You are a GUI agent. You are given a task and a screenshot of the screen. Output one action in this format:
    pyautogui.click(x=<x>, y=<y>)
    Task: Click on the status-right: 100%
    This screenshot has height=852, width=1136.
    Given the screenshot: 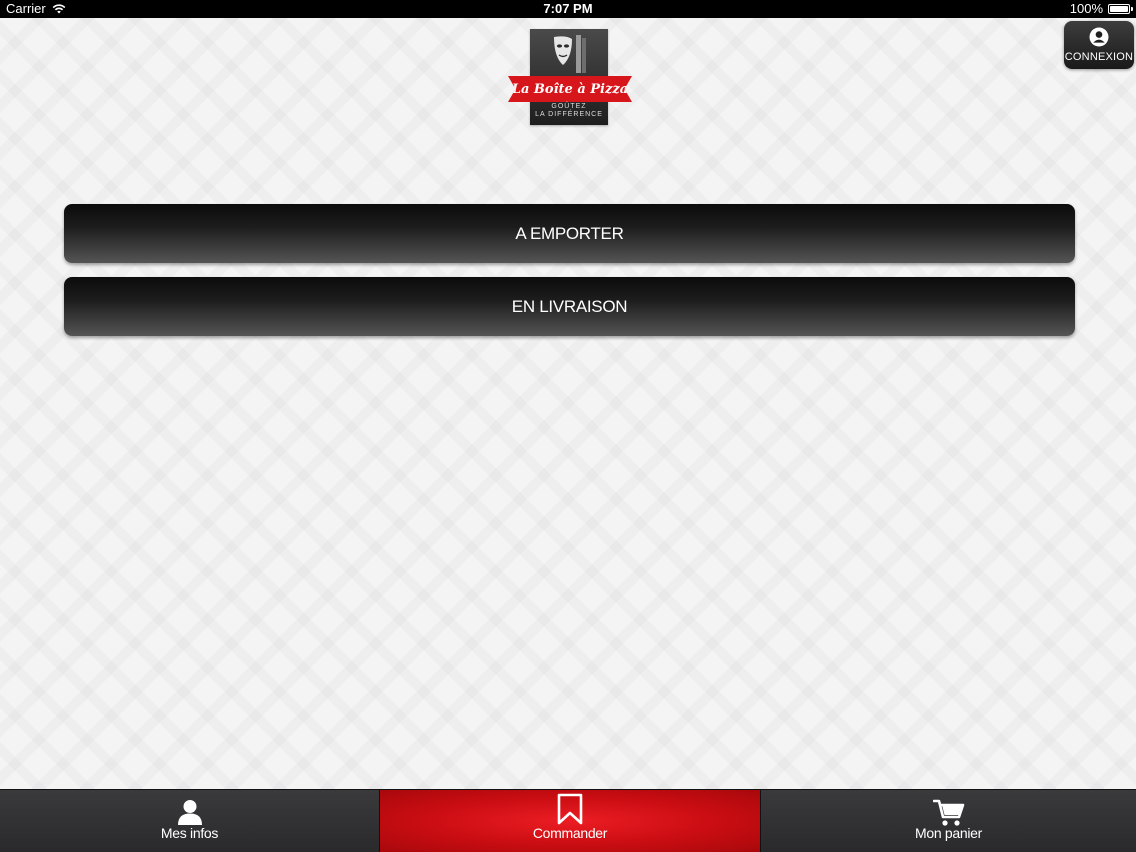 What is the action you would take?
    pyautogui.click(x=1101, y=8)
    